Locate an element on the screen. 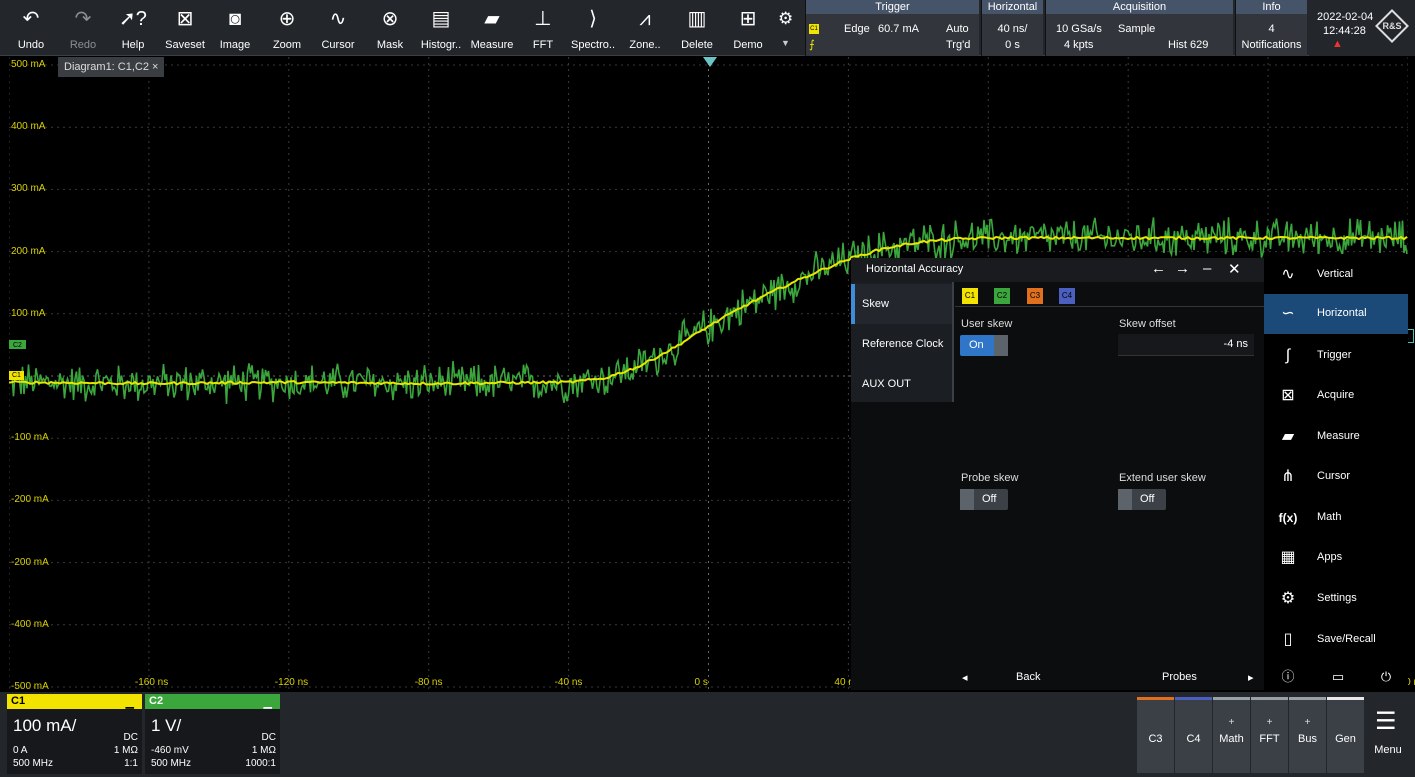  c2-offset-marker: C2 is located at coordinates (17, 344).